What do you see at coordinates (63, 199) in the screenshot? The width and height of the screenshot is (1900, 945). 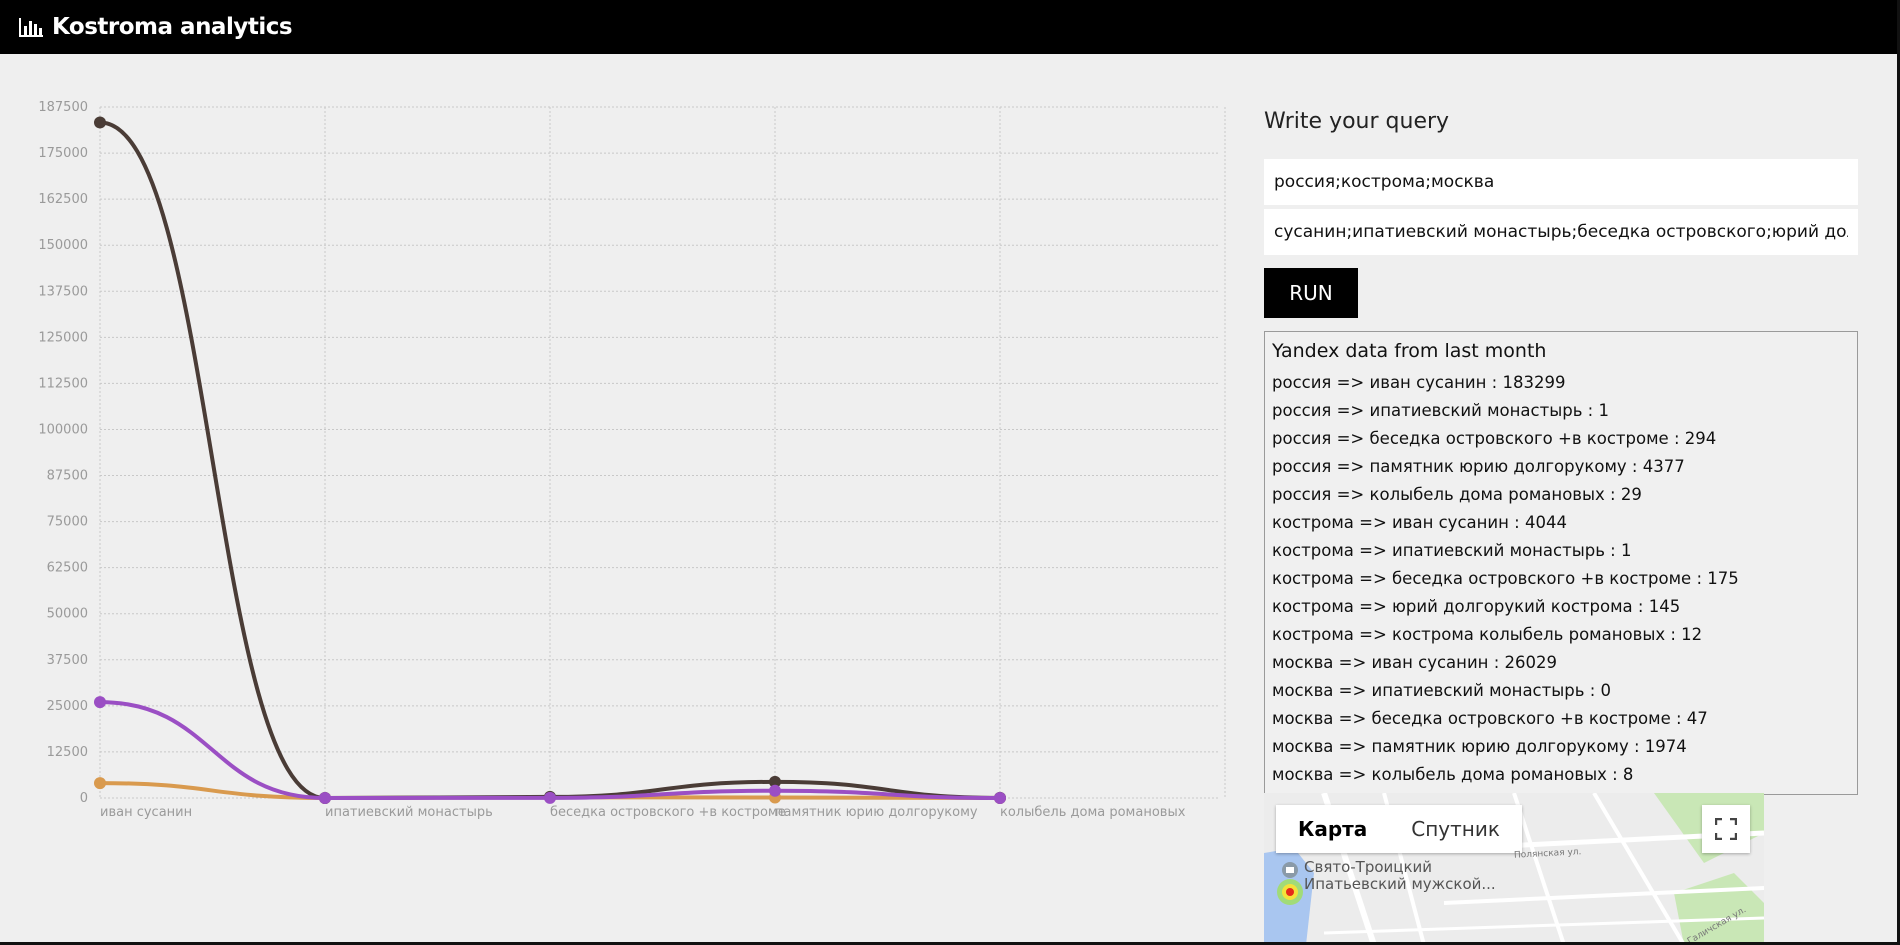 I see `y-tick-label: 162500` at bounding box center [63, 199].